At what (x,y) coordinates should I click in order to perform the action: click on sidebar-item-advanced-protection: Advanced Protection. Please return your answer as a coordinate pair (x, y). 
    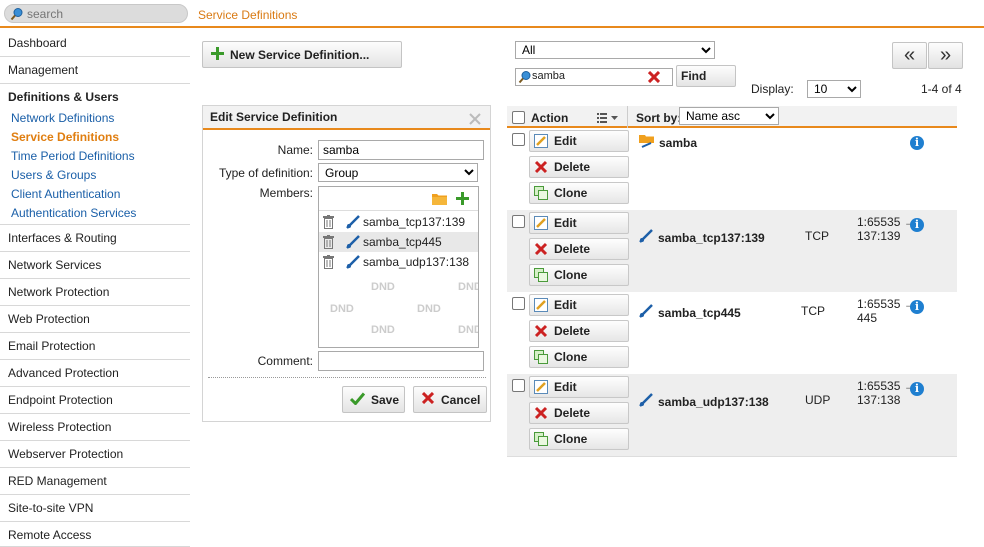
    Looking at the image, I should click on (95, 373).